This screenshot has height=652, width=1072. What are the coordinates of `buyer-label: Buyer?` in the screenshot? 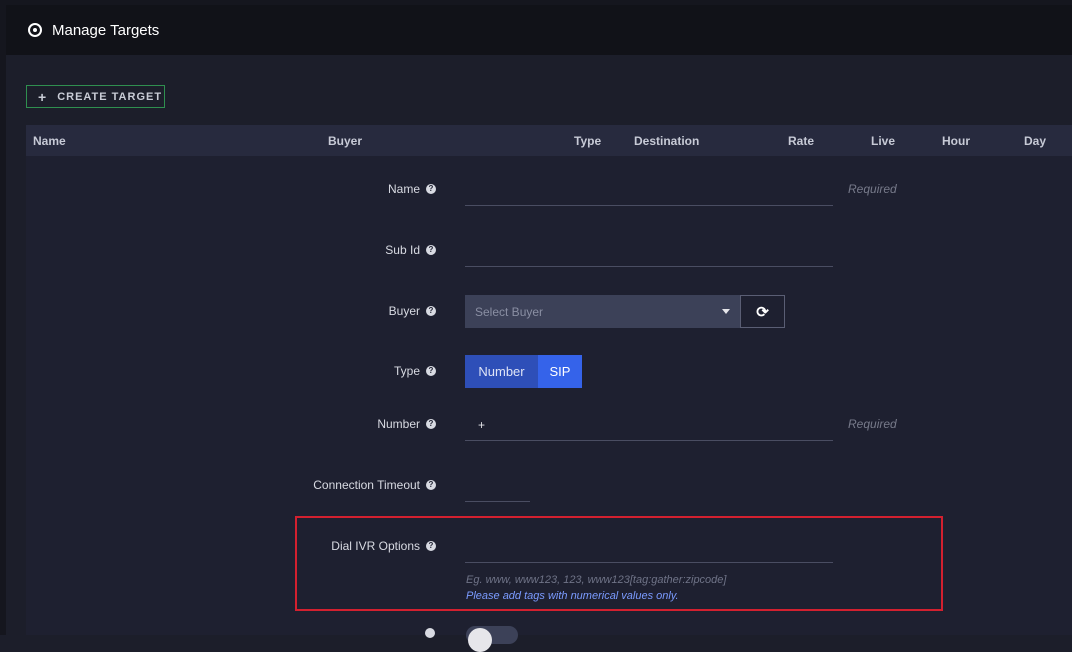 It's located at (412, 311).